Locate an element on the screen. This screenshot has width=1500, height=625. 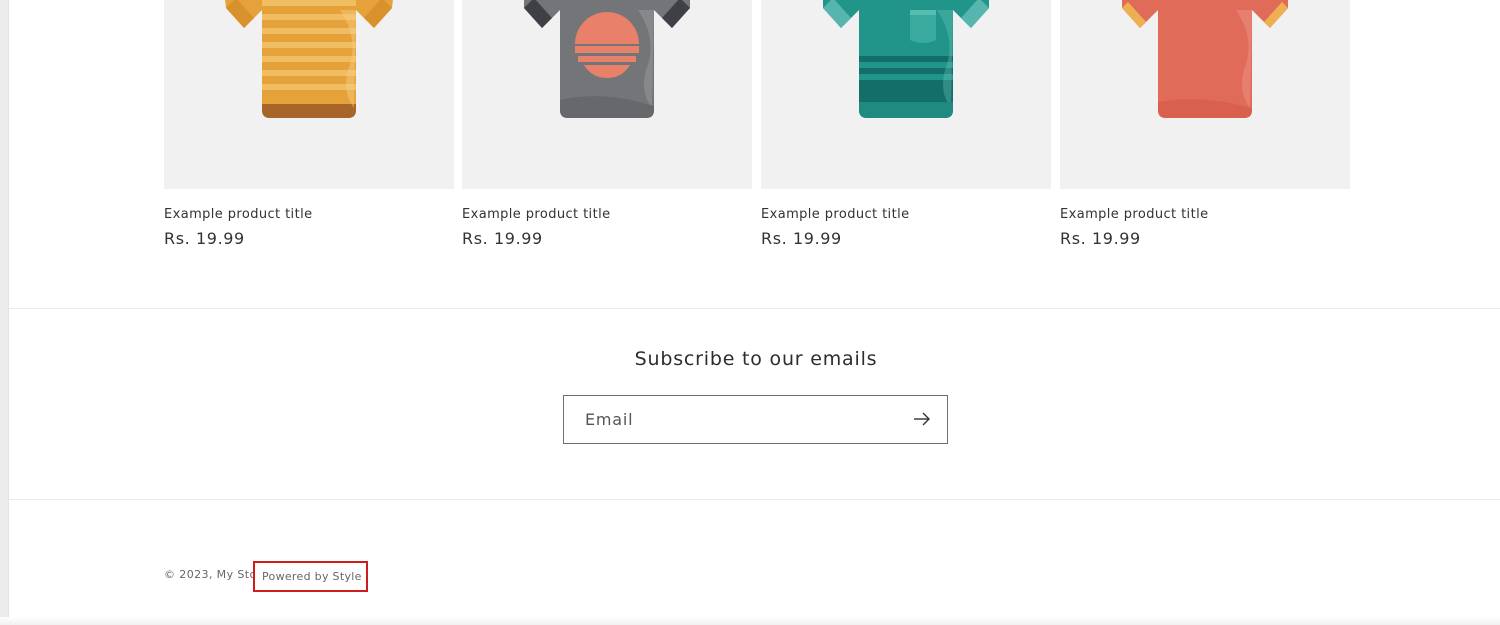
tshirt-orange-striped-icon is located at coordinates (309, 59).